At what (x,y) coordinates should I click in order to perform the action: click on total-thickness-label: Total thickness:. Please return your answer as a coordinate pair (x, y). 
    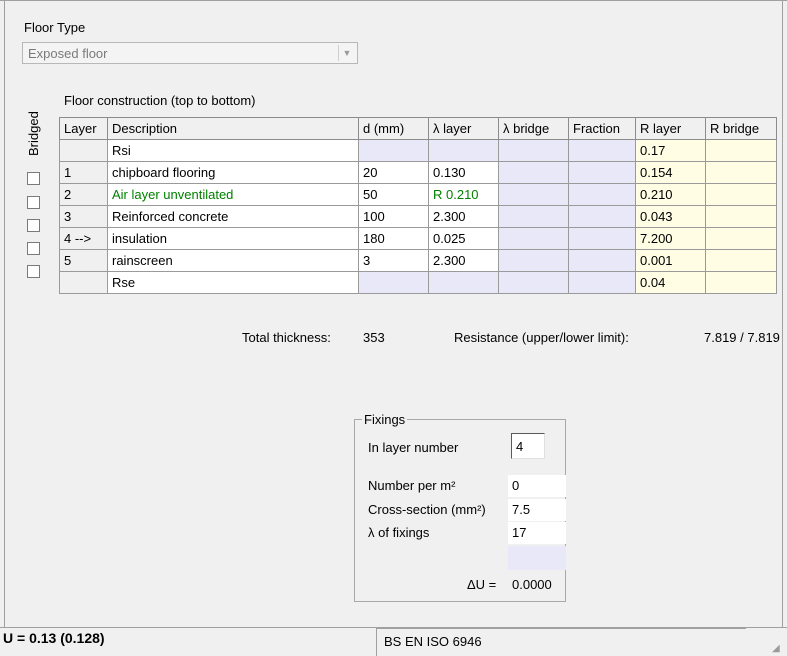
    Looking at the image, I should click on (286, 337).